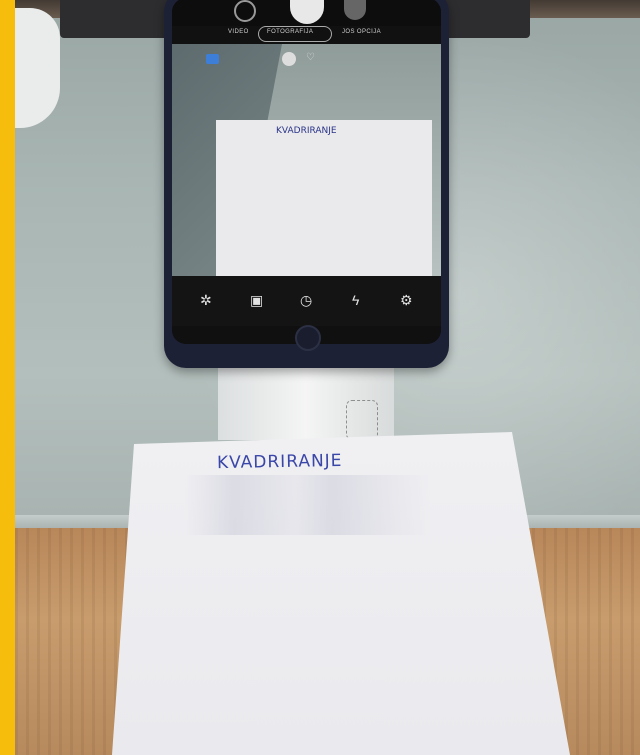  I want to click on paper-handwriting: KVADRIRANJE, so click(279, 462).